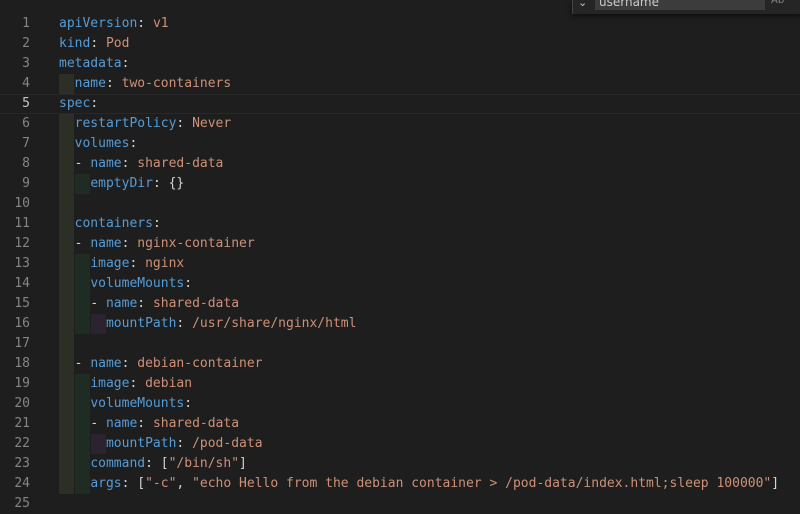  What do you see at coordinates (429, 244) in the screenshot?
I see `code-line: - name: nginx-container` at bounding box center [429, 244].